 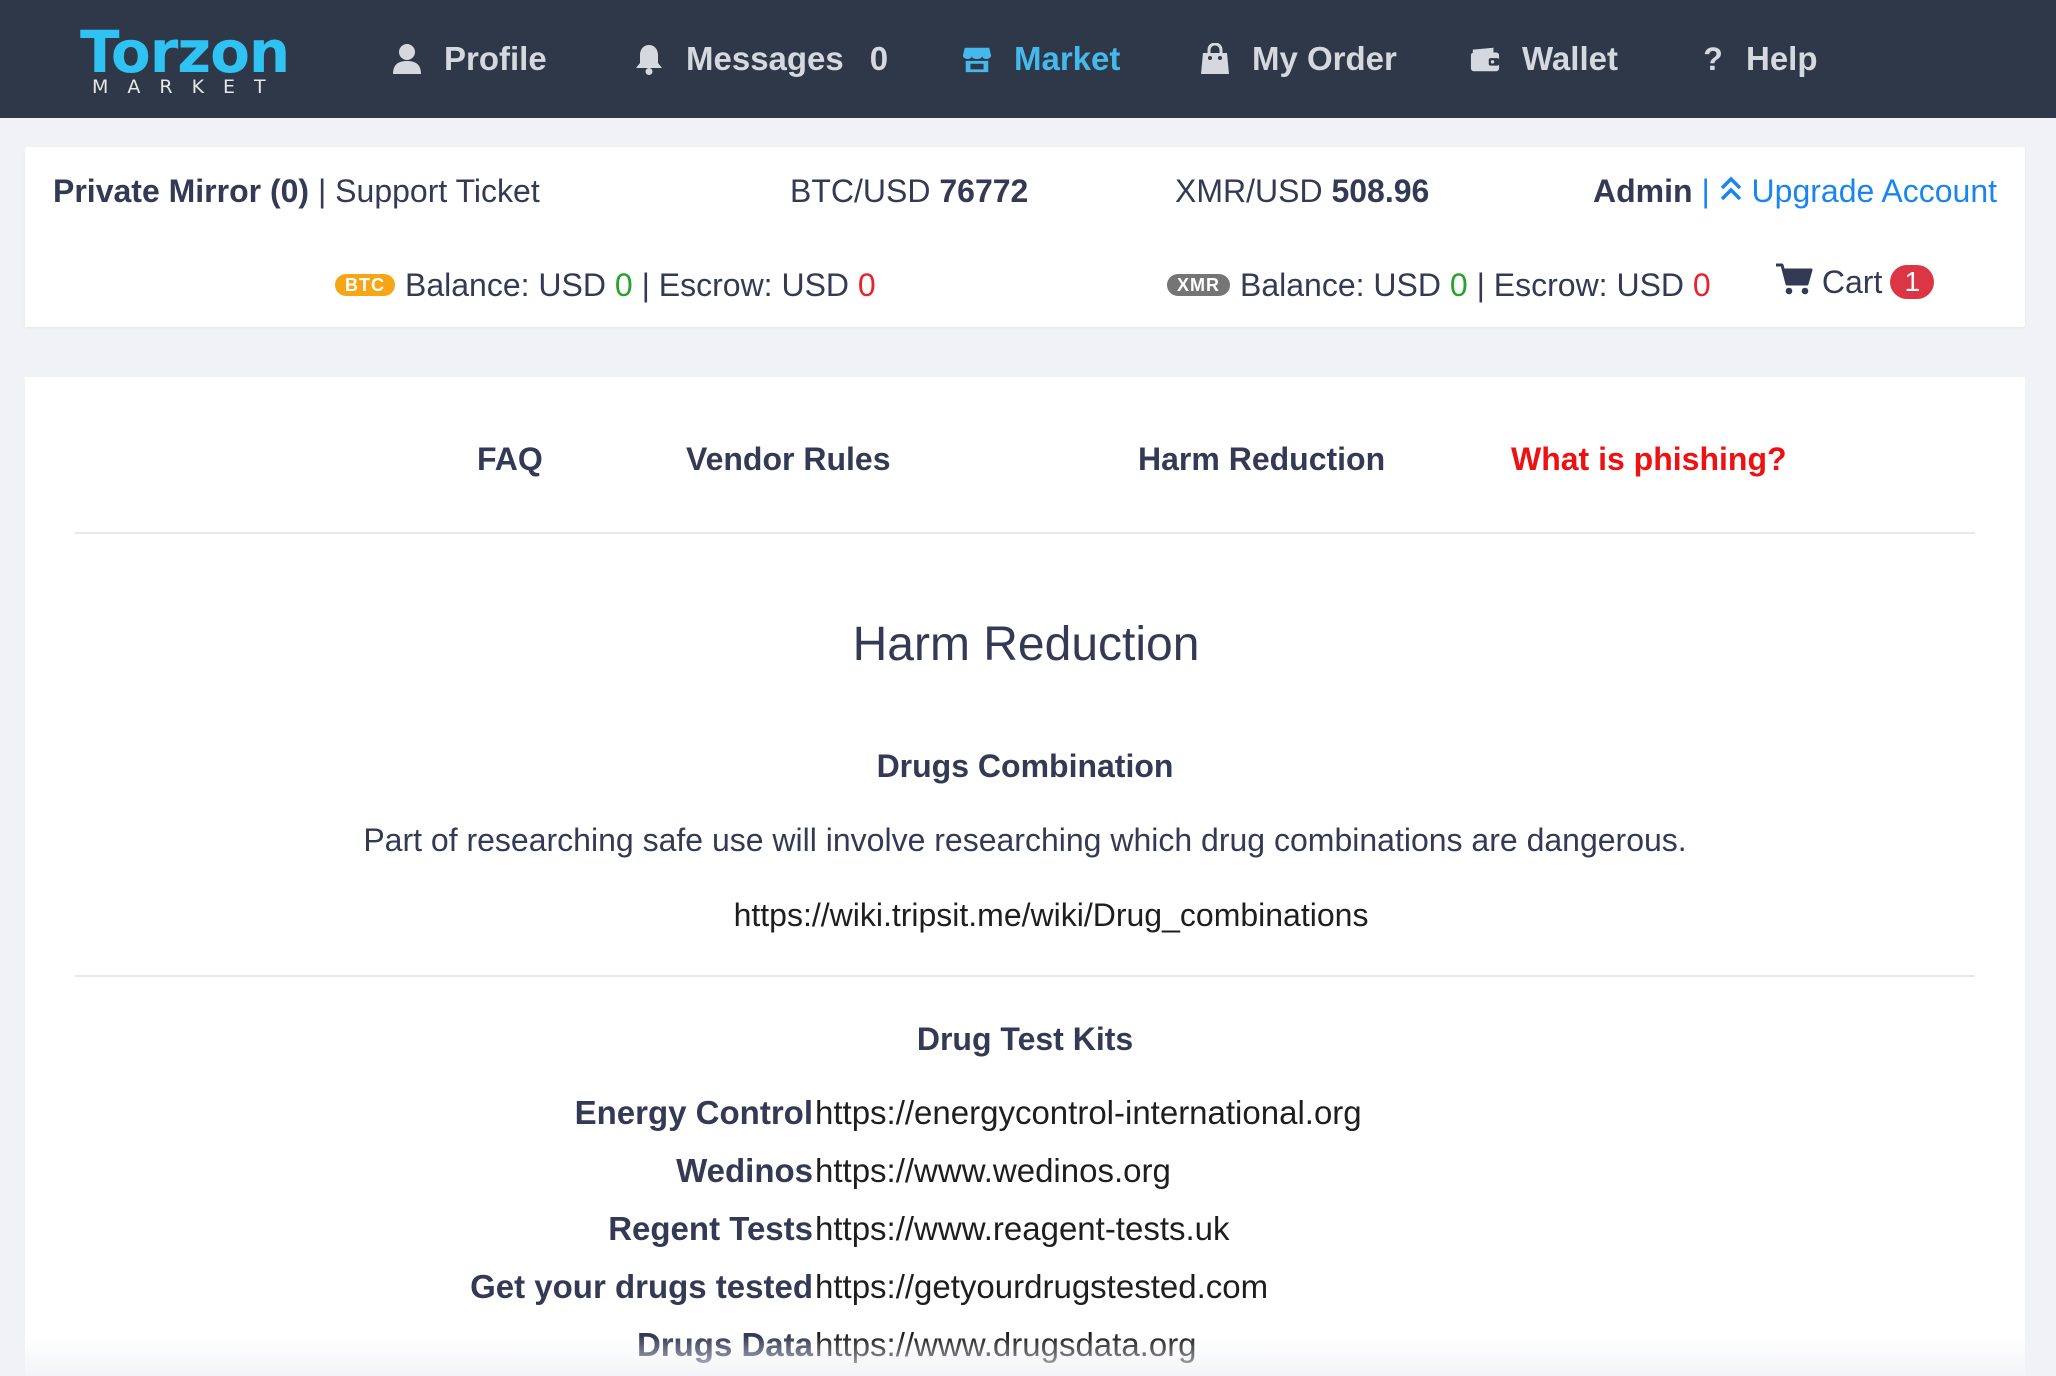 What do you see at coordinates (1022, 1229) in the screenshot?
I see `test-kit-url: https://www.reagent-tests.uk` at bounding box center [1022, 1229].